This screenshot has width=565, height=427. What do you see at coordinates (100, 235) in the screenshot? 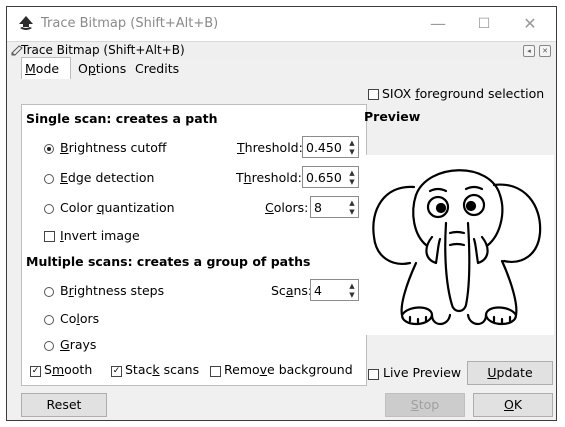
I see `invert-image-label: Invert image` at bounding box center [100, 235].